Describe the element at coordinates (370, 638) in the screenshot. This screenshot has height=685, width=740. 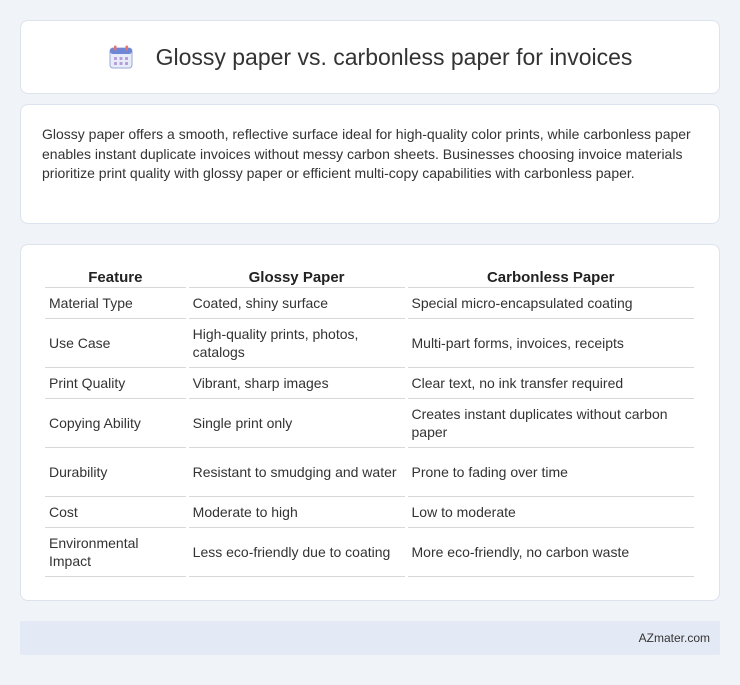
I see `footer: AZmater.com` at that location.